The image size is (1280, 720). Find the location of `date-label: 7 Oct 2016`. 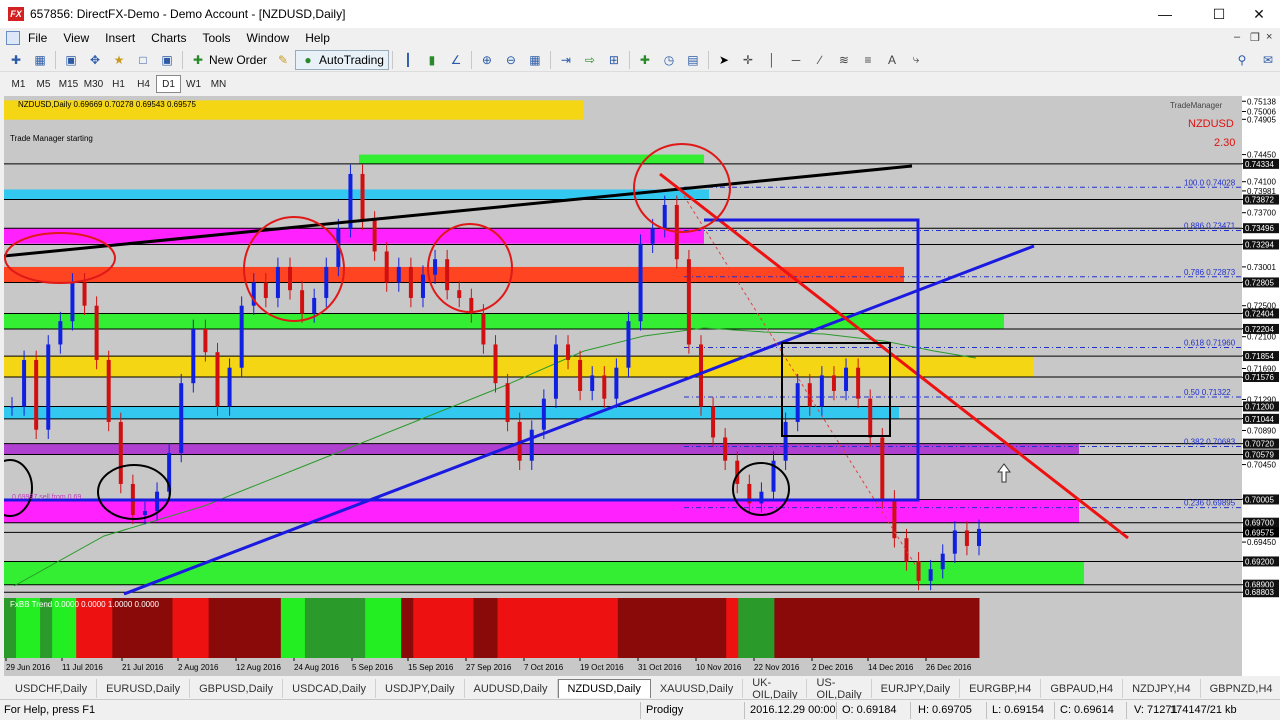

date-label: 7 Oct 2016 is located at coordinates (544, 667).